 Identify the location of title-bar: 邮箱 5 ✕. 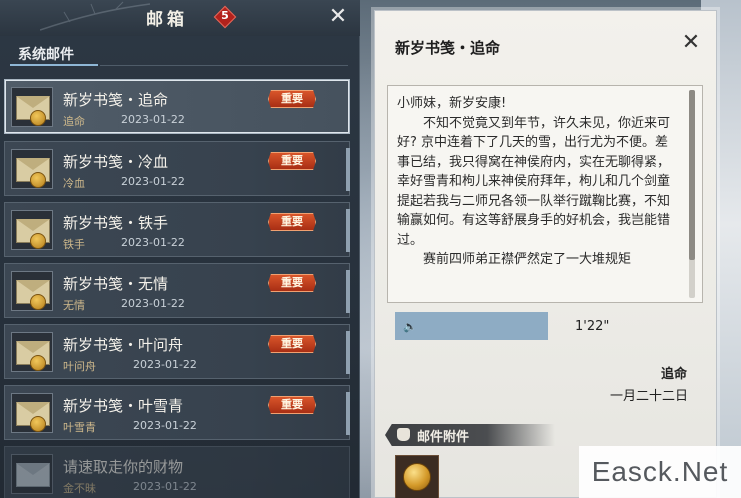
(180, 18).